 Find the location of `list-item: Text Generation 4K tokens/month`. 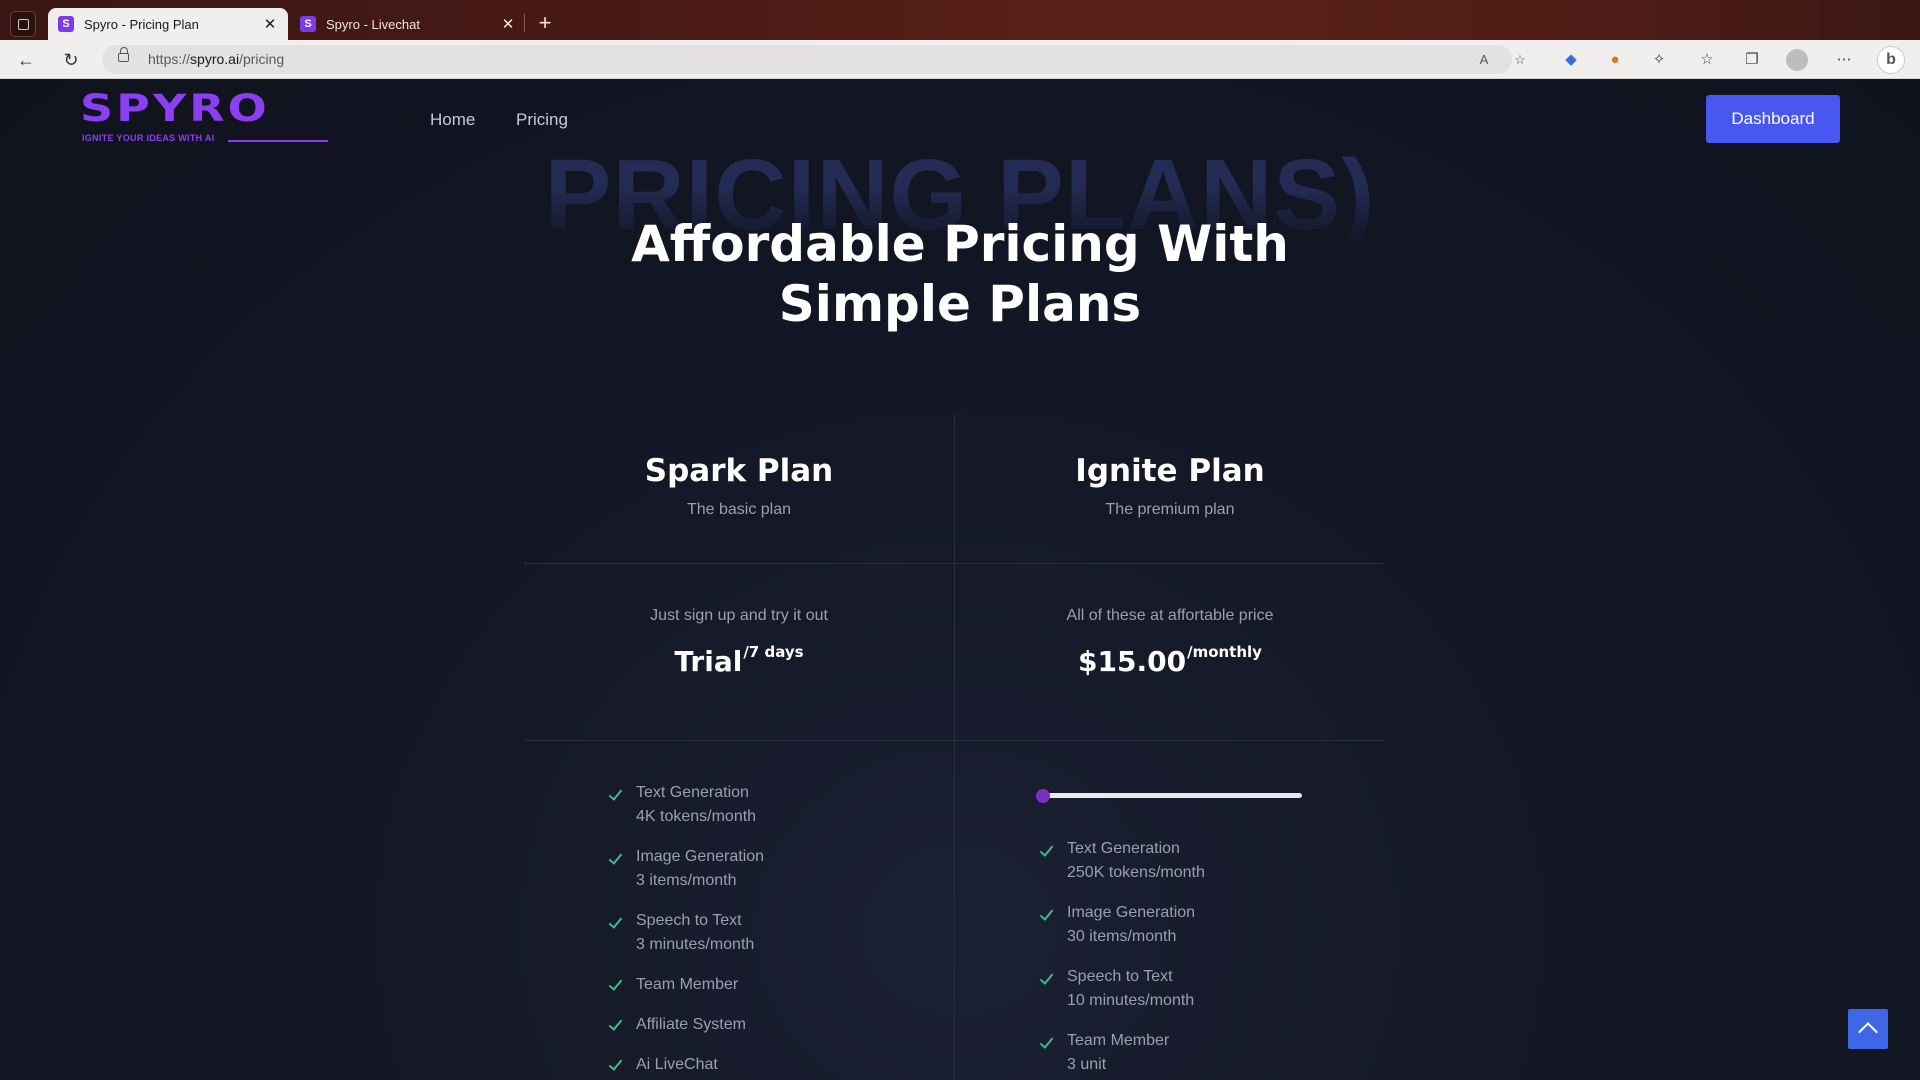

list-item: Text Generation 4K tokens/month is located at coordinates (686, 805).